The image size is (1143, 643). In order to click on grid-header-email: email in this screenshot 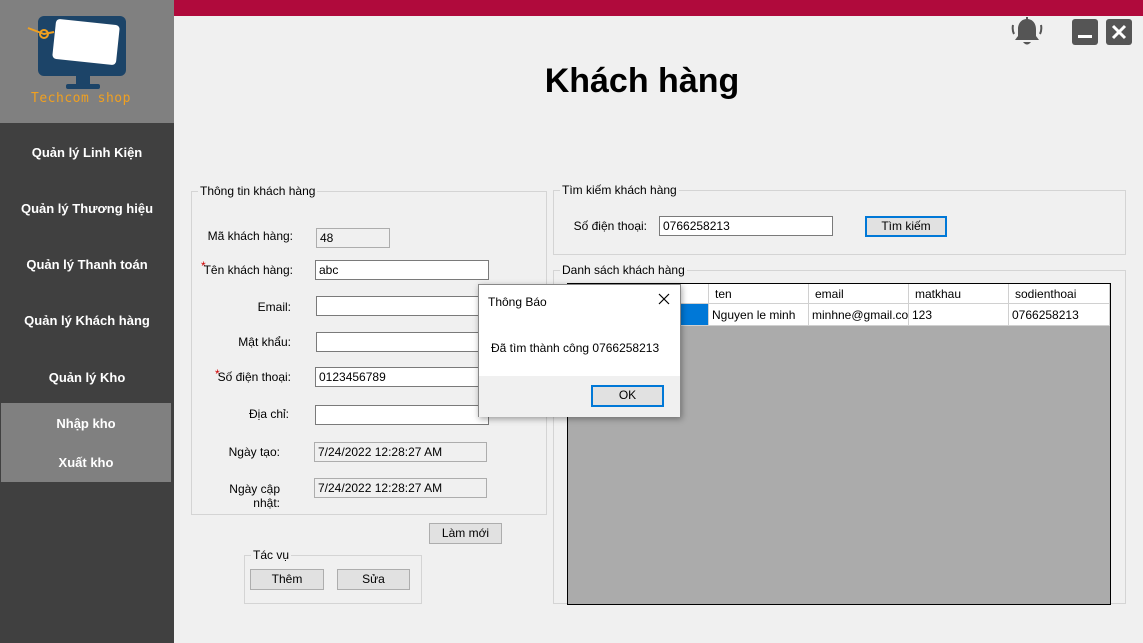, I will do `click(859, 294)`.